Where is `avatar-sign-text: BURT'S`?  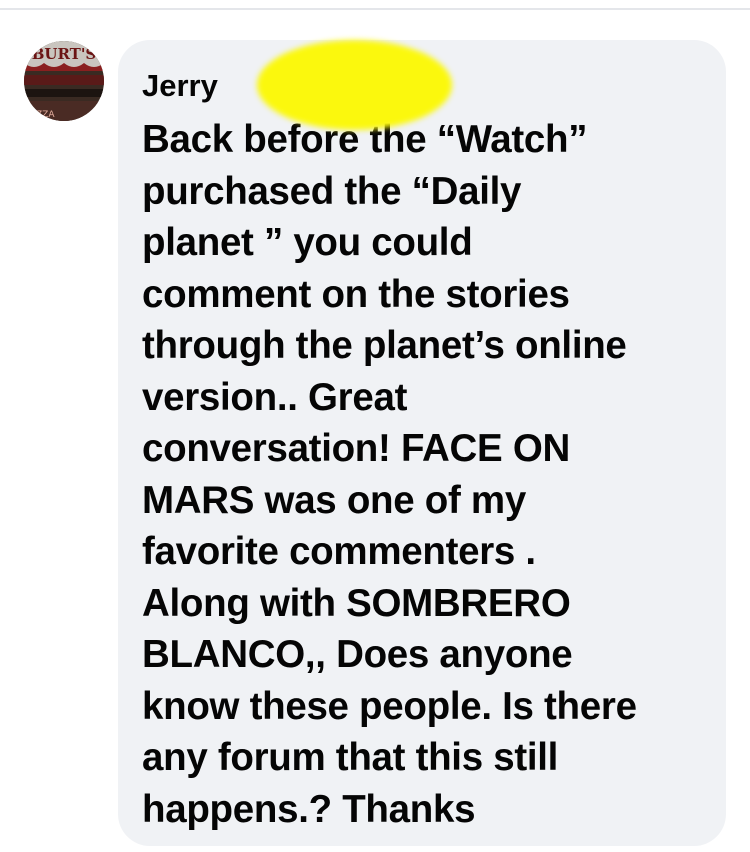
avatar-sign-text: BURT'S is located at coordinates (64, 54).